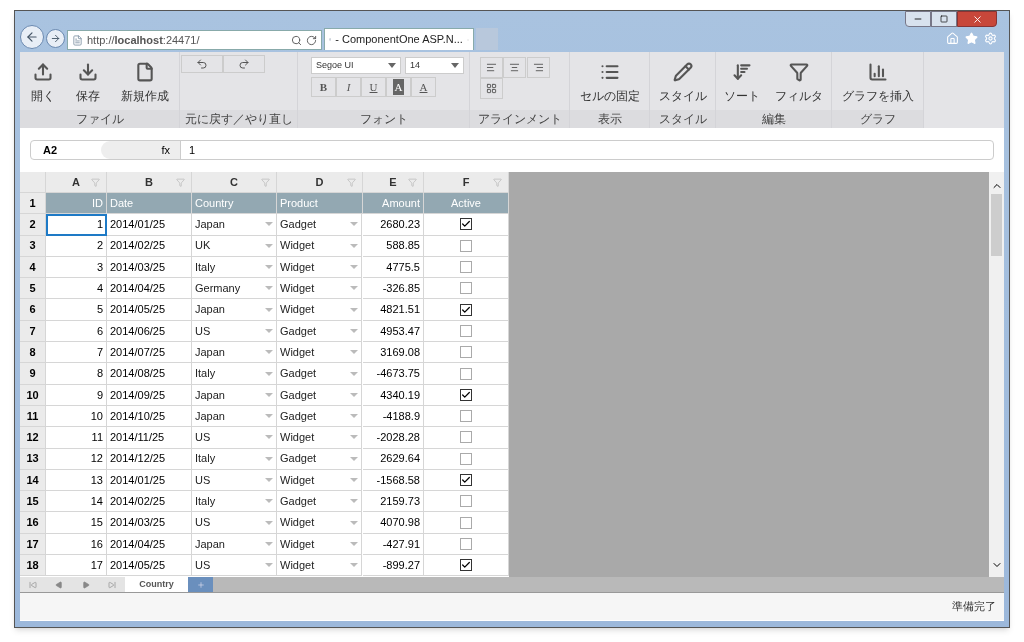  What do you see at coordinates (977, 19) in the screenshot?
I see `close-button` at bounding box center [977, 19].